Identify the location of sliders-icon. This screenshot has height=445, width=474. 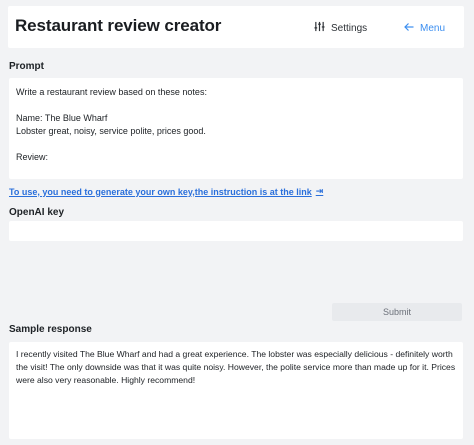
(319, 28).